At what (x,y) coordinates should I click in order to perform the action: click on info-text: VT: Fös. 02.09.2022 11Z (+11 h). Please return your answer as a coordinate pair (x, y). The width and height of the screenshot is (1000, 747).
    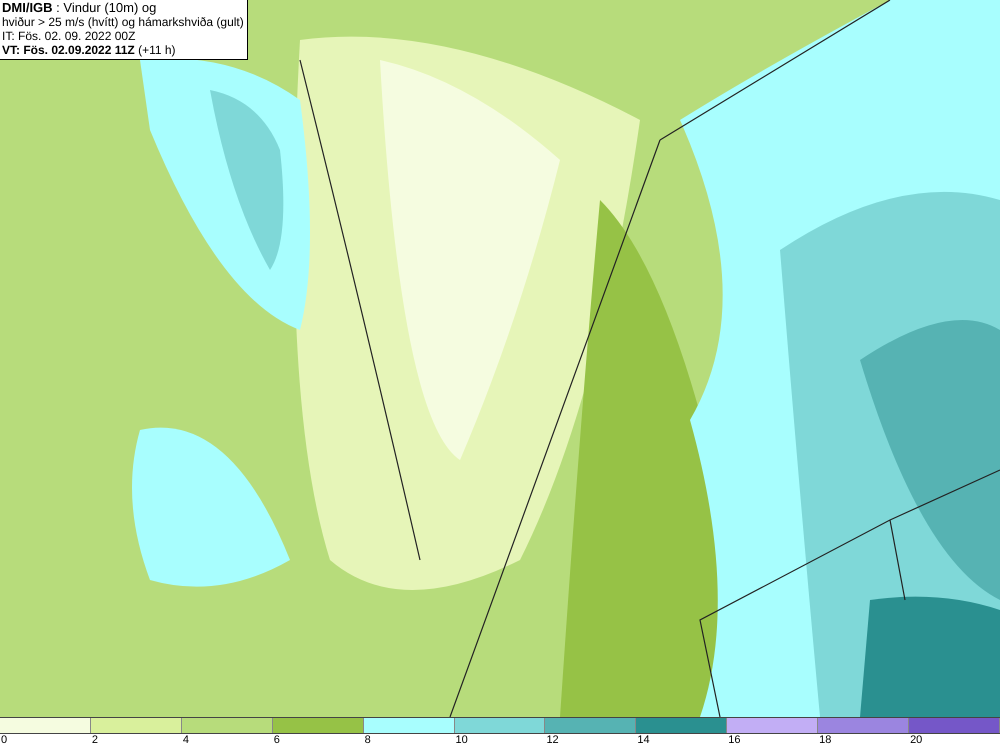
    Looking at the image, I should click on (89, 50).